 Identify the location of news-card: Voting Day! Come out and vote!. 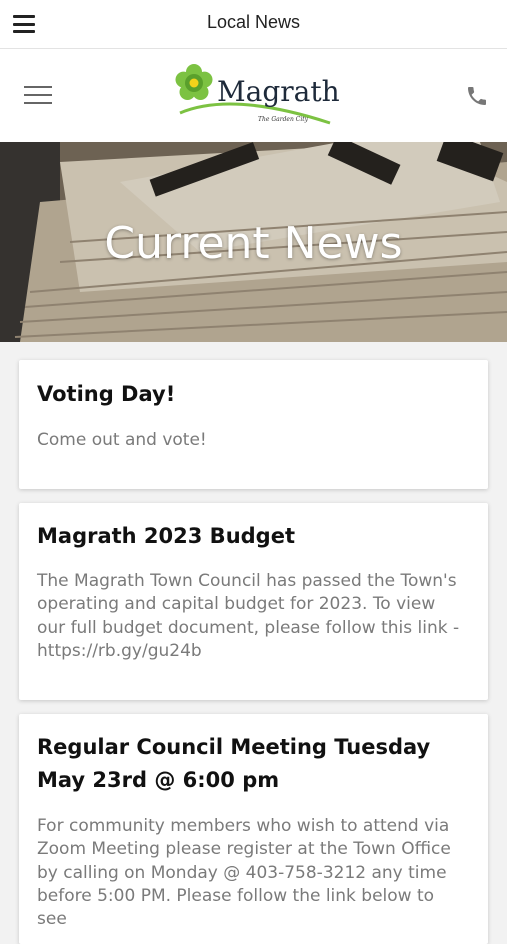
(253, 424).